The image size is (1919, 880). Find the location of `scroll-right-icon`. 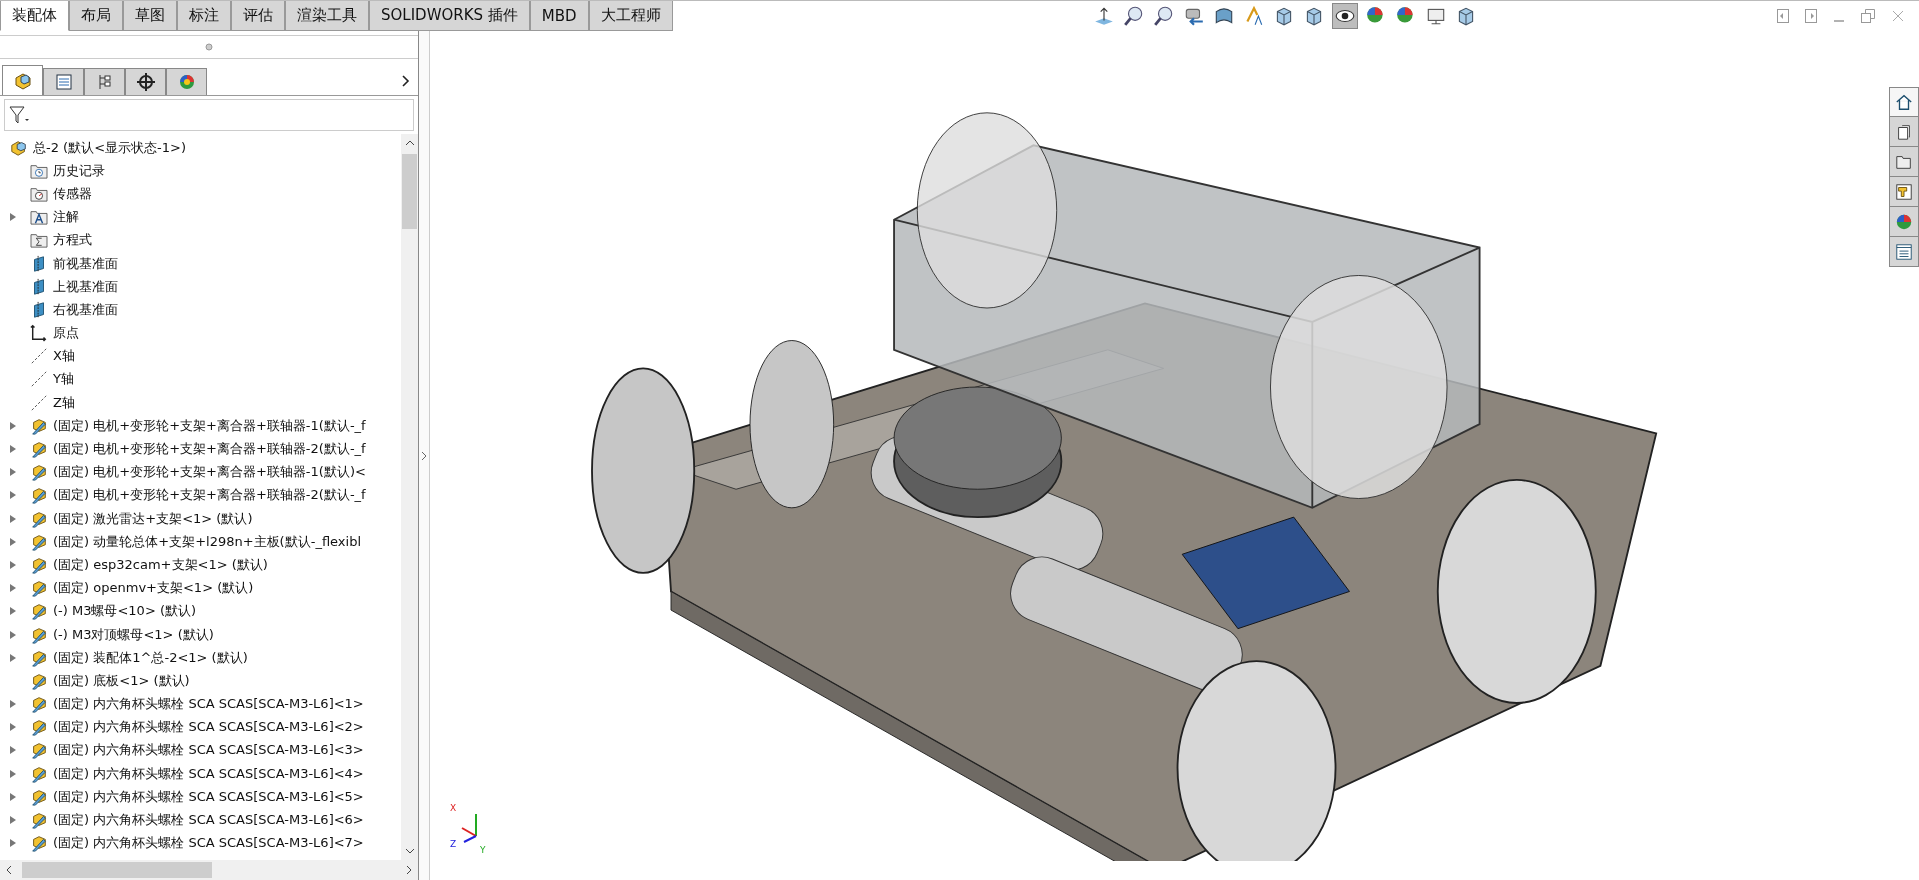

scroll-right-icon is located at coordinates (409, 870).